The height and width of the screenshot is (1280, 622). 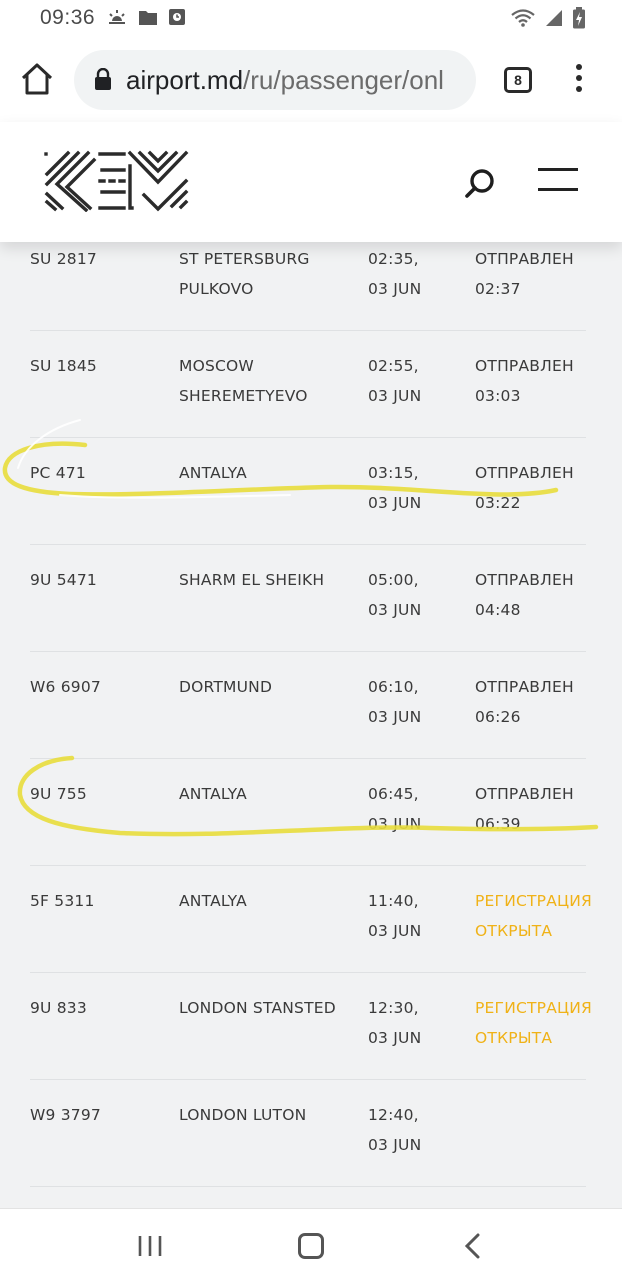 What do you see at coordinates (185, 80) in the screenshot?
I see `url-domain: airport.md` at bounding box center [185, 80].